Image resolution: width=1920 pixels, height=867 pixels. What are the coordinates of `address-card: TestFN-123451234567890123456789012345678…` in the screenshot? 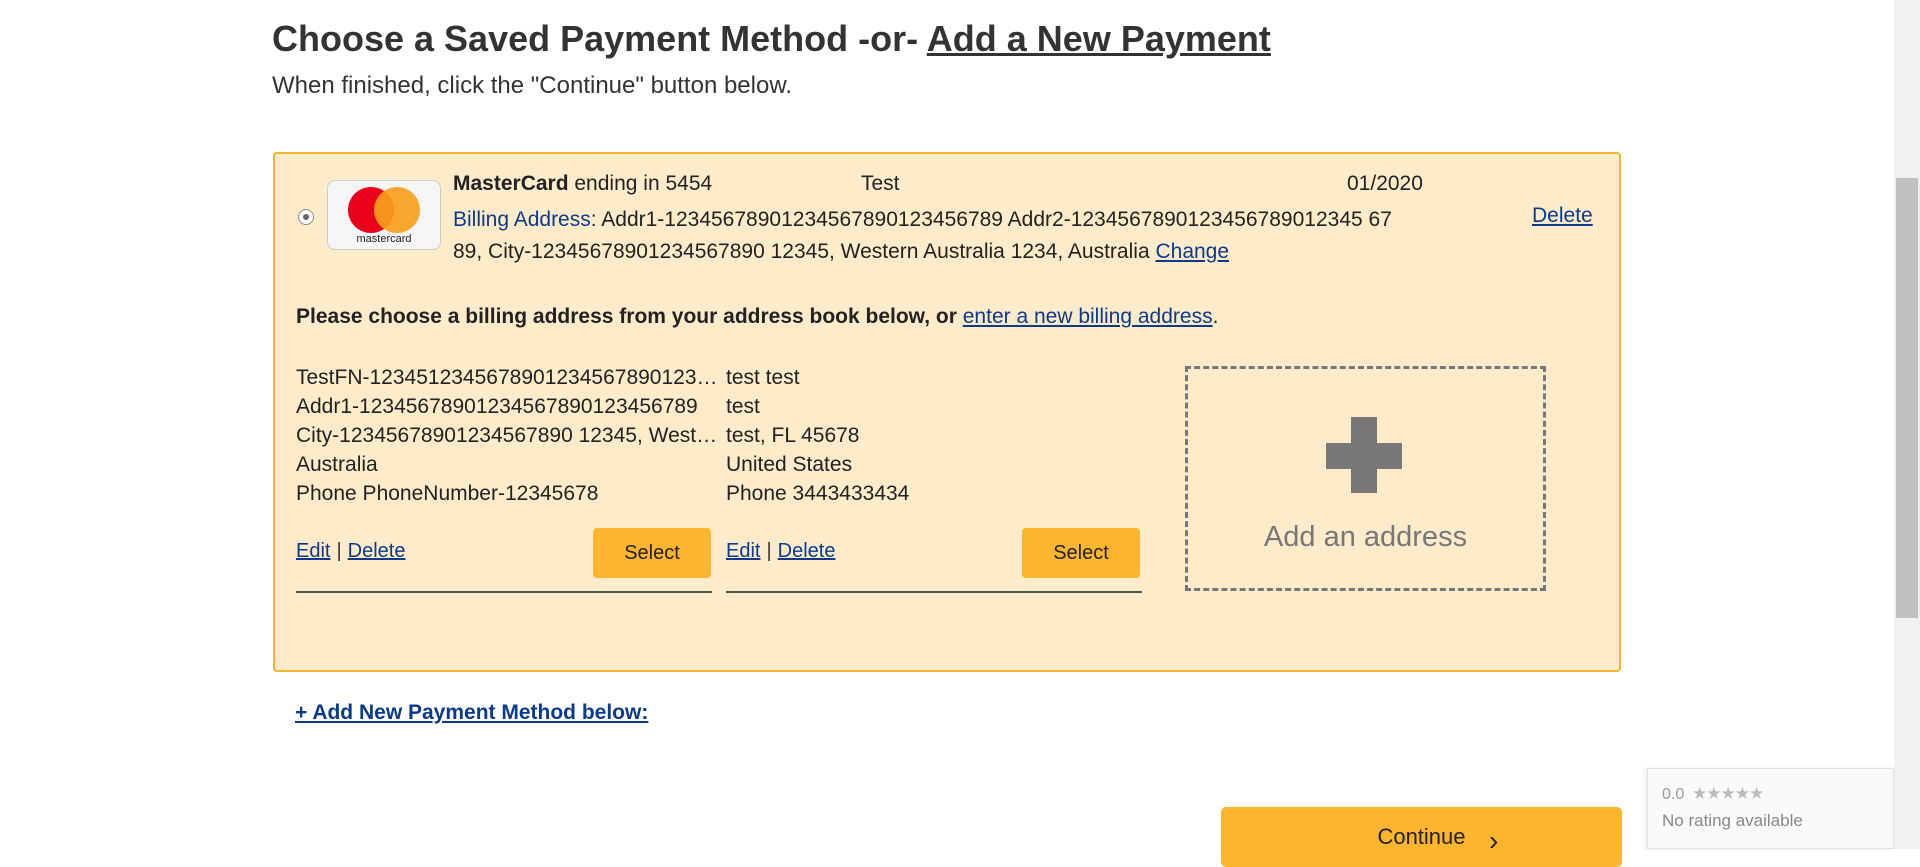 It's located at (511, 435).